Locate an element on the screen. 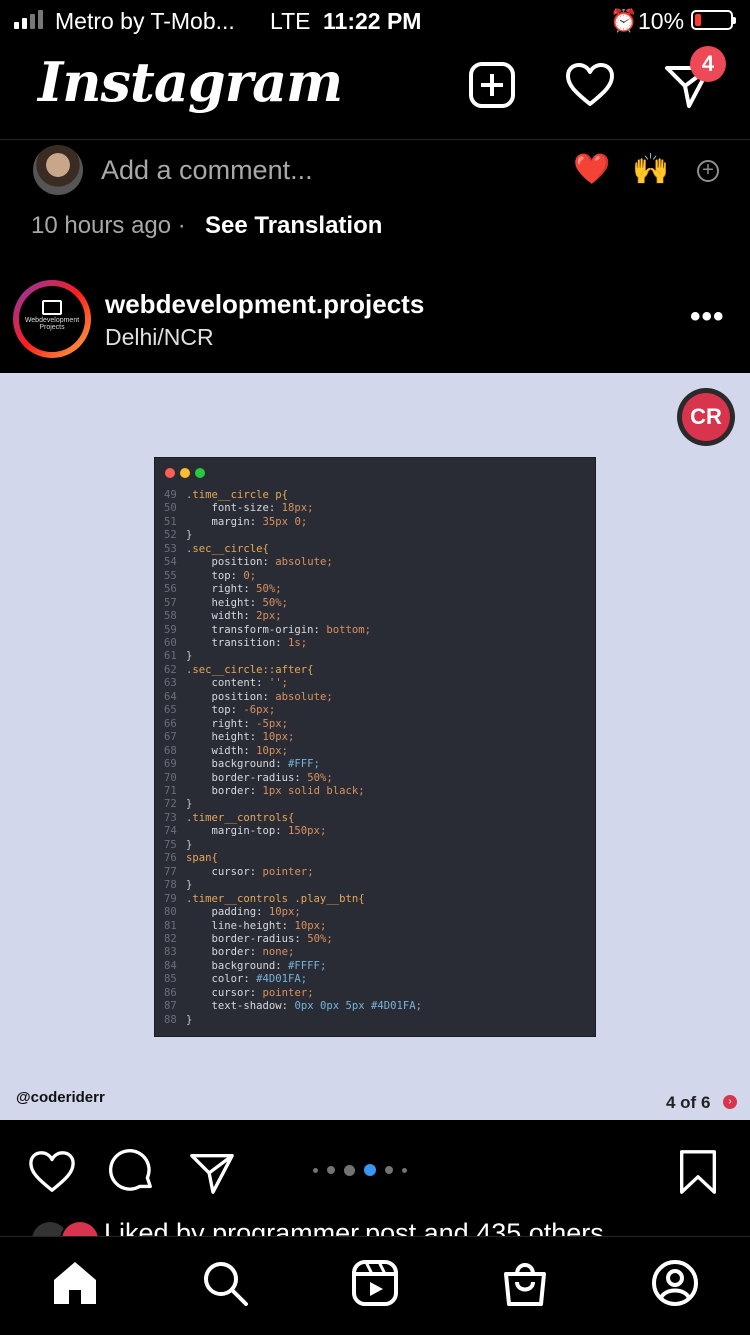 The width and height of the screenshot is (750, 1335). carousel-dot-active is located at coordinates (370, 1170).